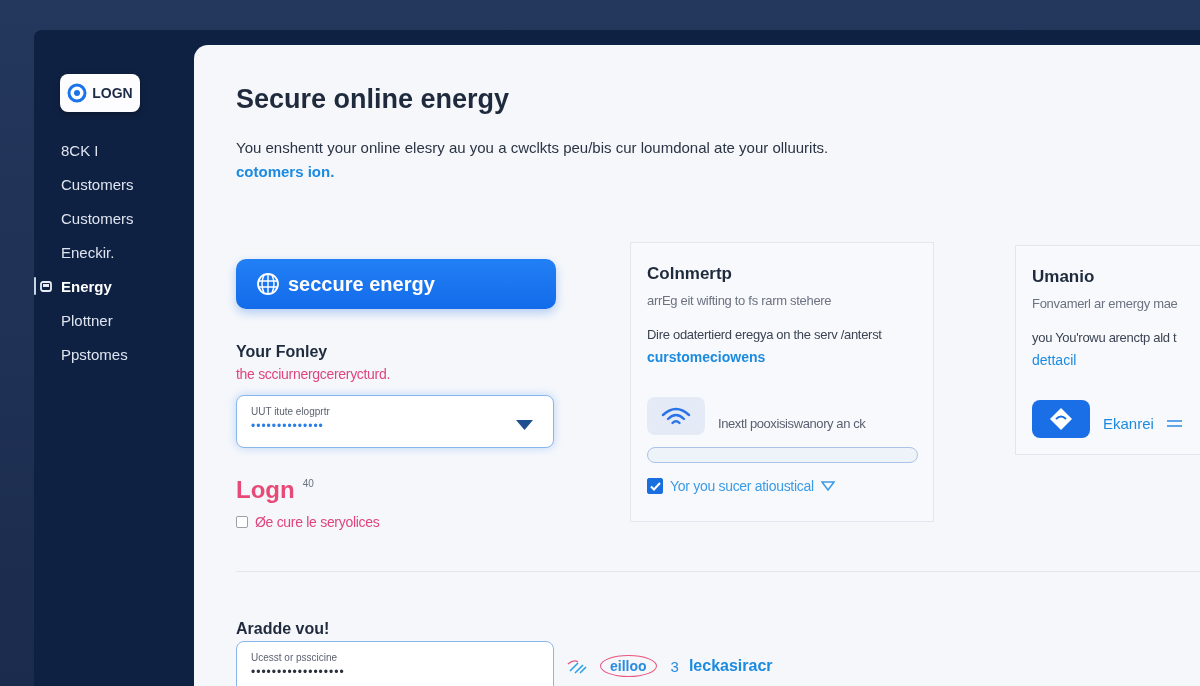 The height and width of the screenshot is (686, 1200). What do you see at coordinates (94, 354) in the screenshot?
I see `sidebar-item: Ppstomes` at bounding box center [94, 354].